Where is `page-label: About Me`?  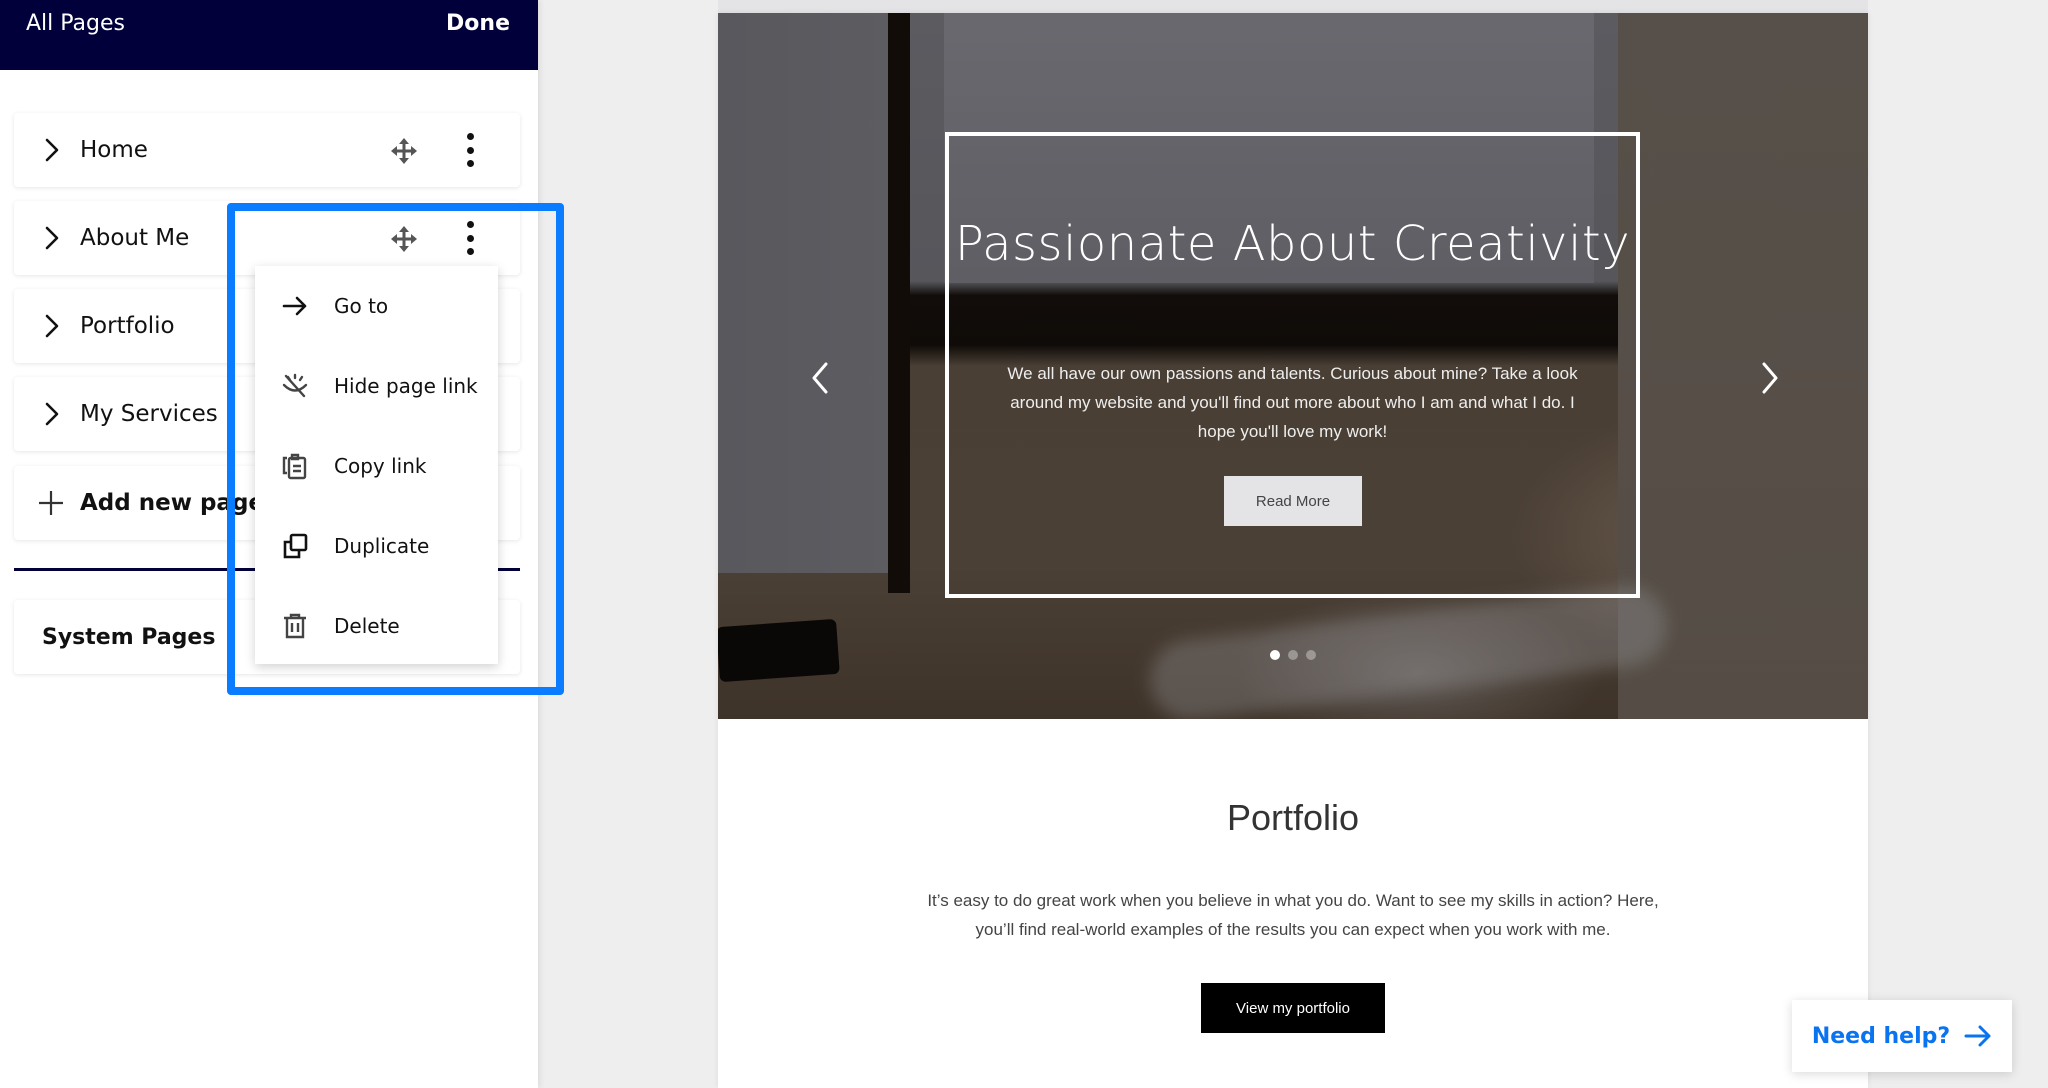 page-label: About Me is located at coordinates (135, 238).